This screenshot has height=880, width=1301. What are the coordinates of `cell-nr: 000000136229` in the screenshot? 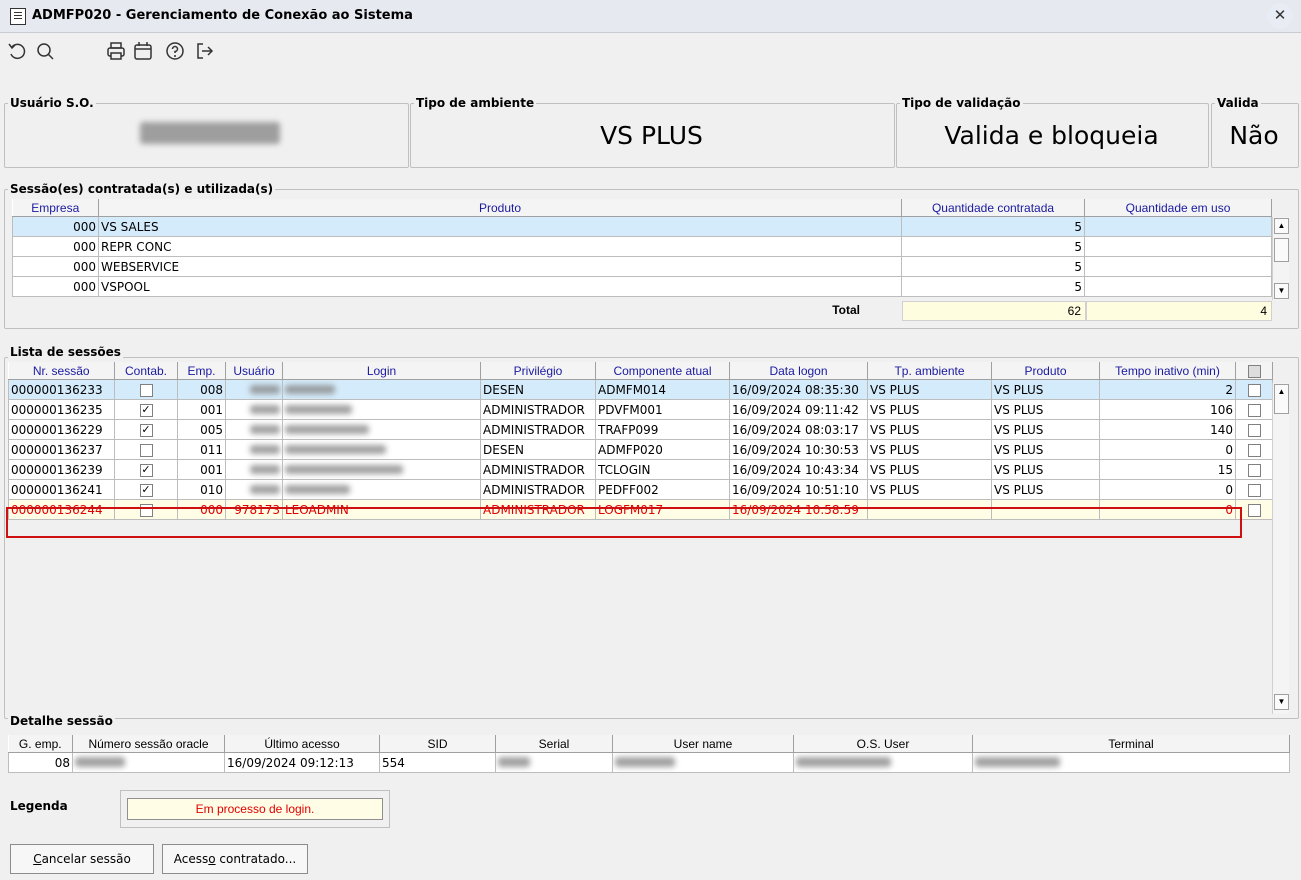 It's located at (61, 429).